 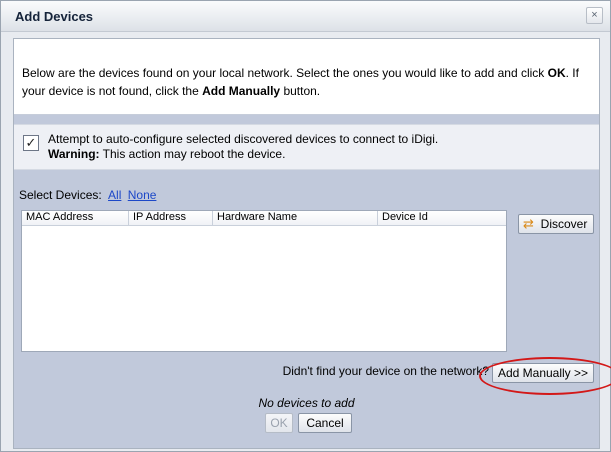 I want to click on auto-configure-checkbox: ✓, so click(x=31, y=143).